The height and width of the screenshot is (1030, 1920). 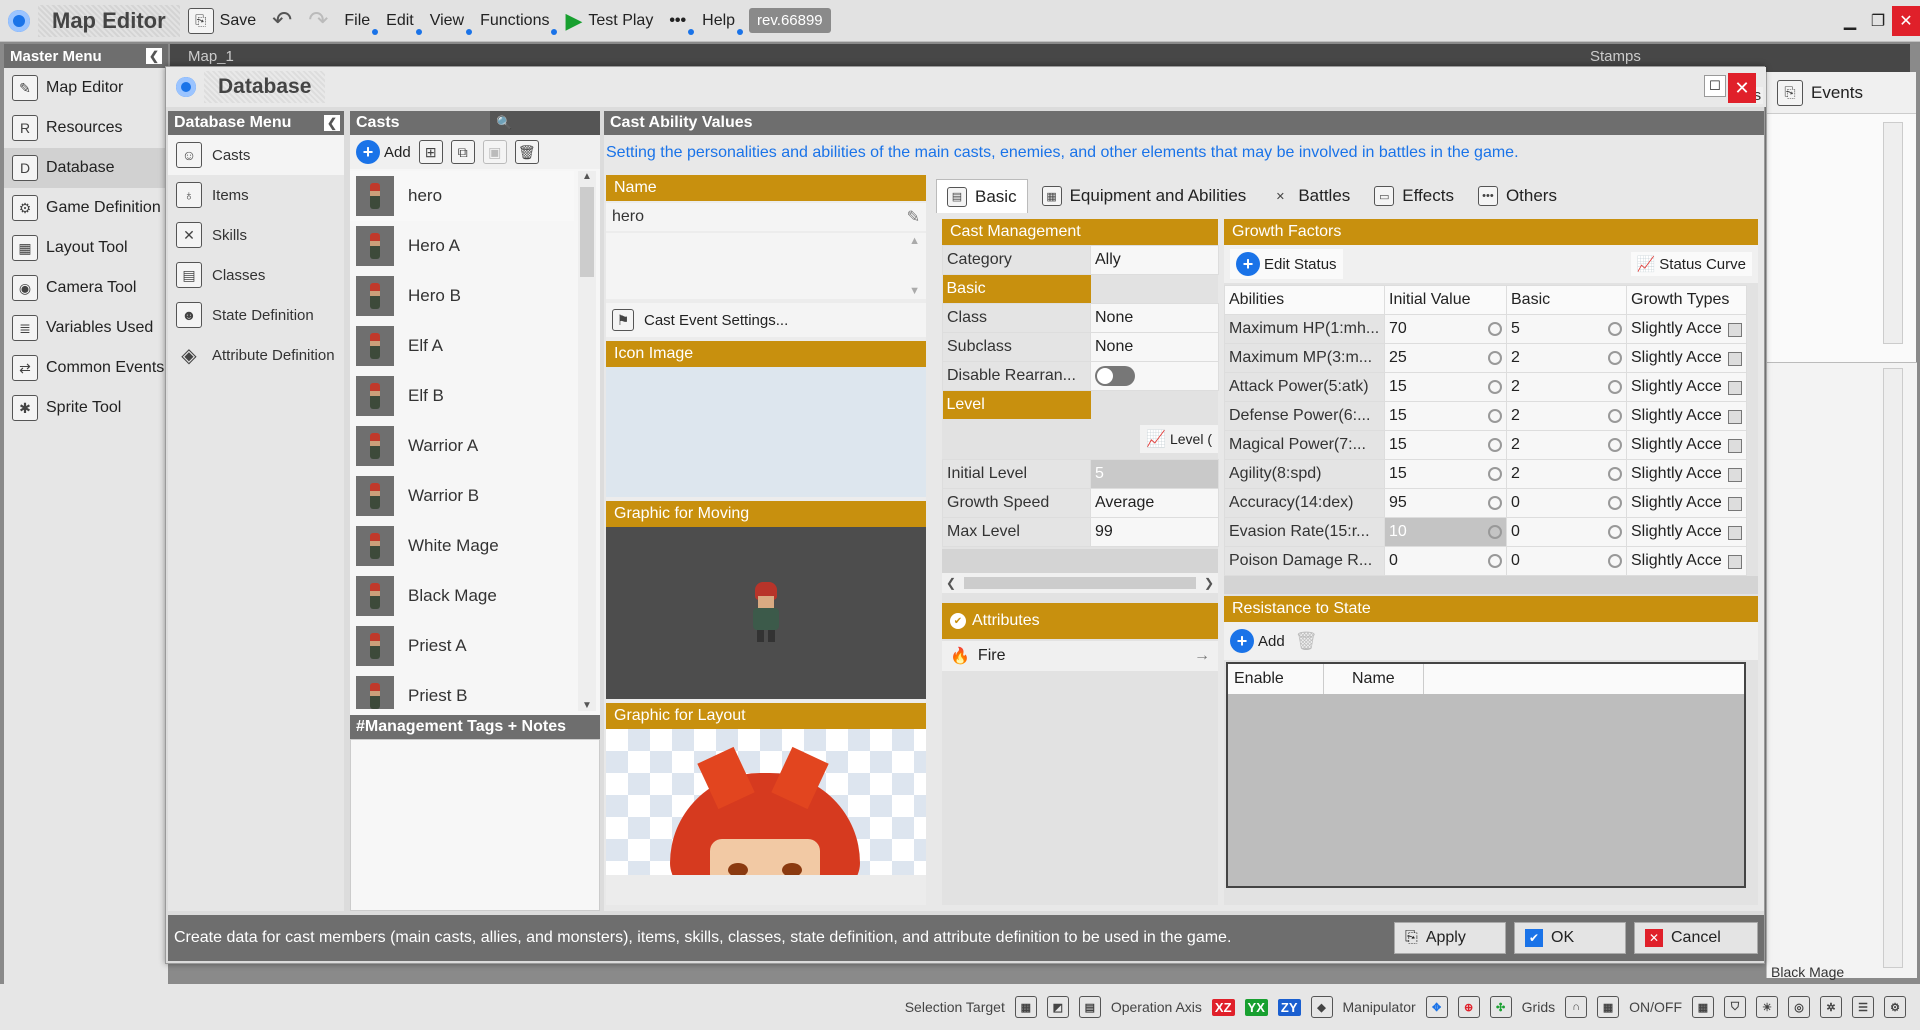 What do you see at coordinates (86, 408) in the screenshot?
I see `master-item-sprite-tool: ✱ Sprite Tool` at bounding box center [86, 408].